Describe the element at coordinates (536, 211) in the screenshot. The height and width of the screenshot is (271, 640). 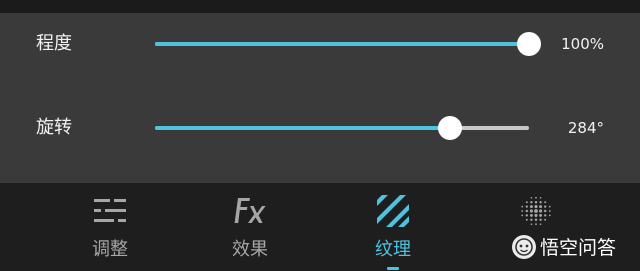
I see `dot-grid-icon` at that location.